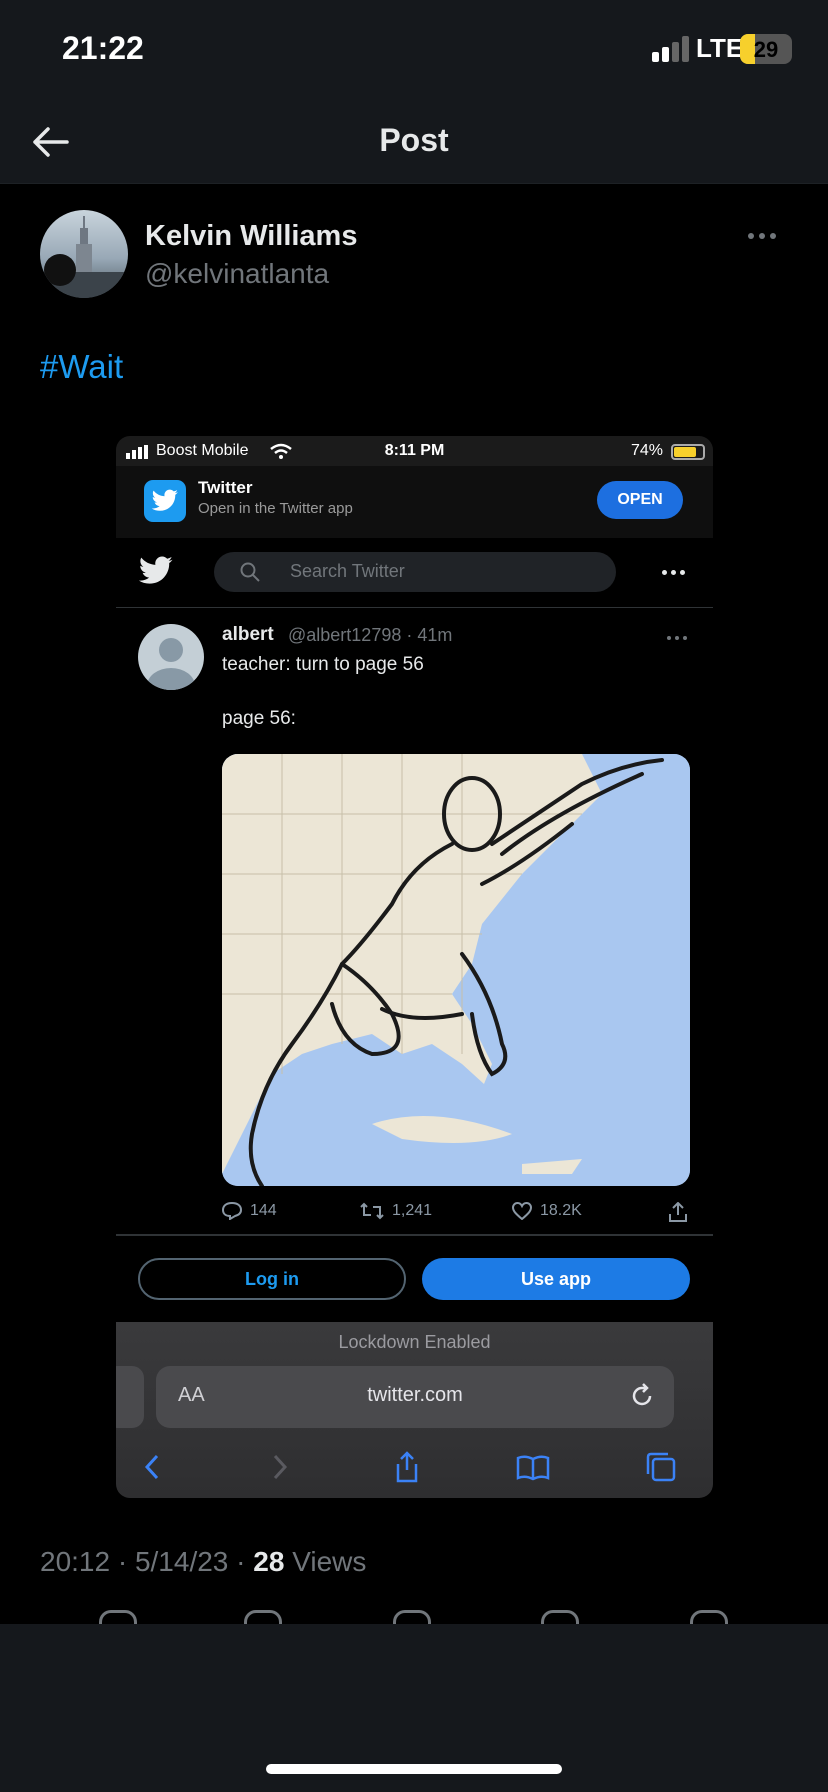 The height and width of the screenshot is (1792, 828). I want to click on battery-level: 29, so click(766, 49).